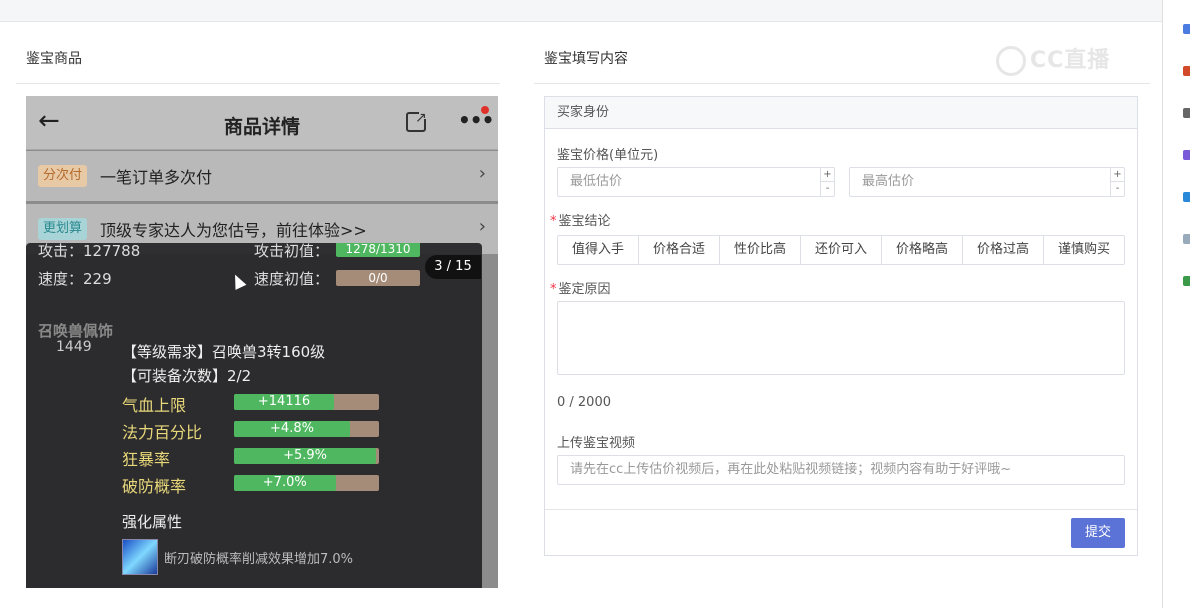  Describe the element at coordinates (922, 250) in the screenshot. I see `conclusion-option: 价格略高` at that location.